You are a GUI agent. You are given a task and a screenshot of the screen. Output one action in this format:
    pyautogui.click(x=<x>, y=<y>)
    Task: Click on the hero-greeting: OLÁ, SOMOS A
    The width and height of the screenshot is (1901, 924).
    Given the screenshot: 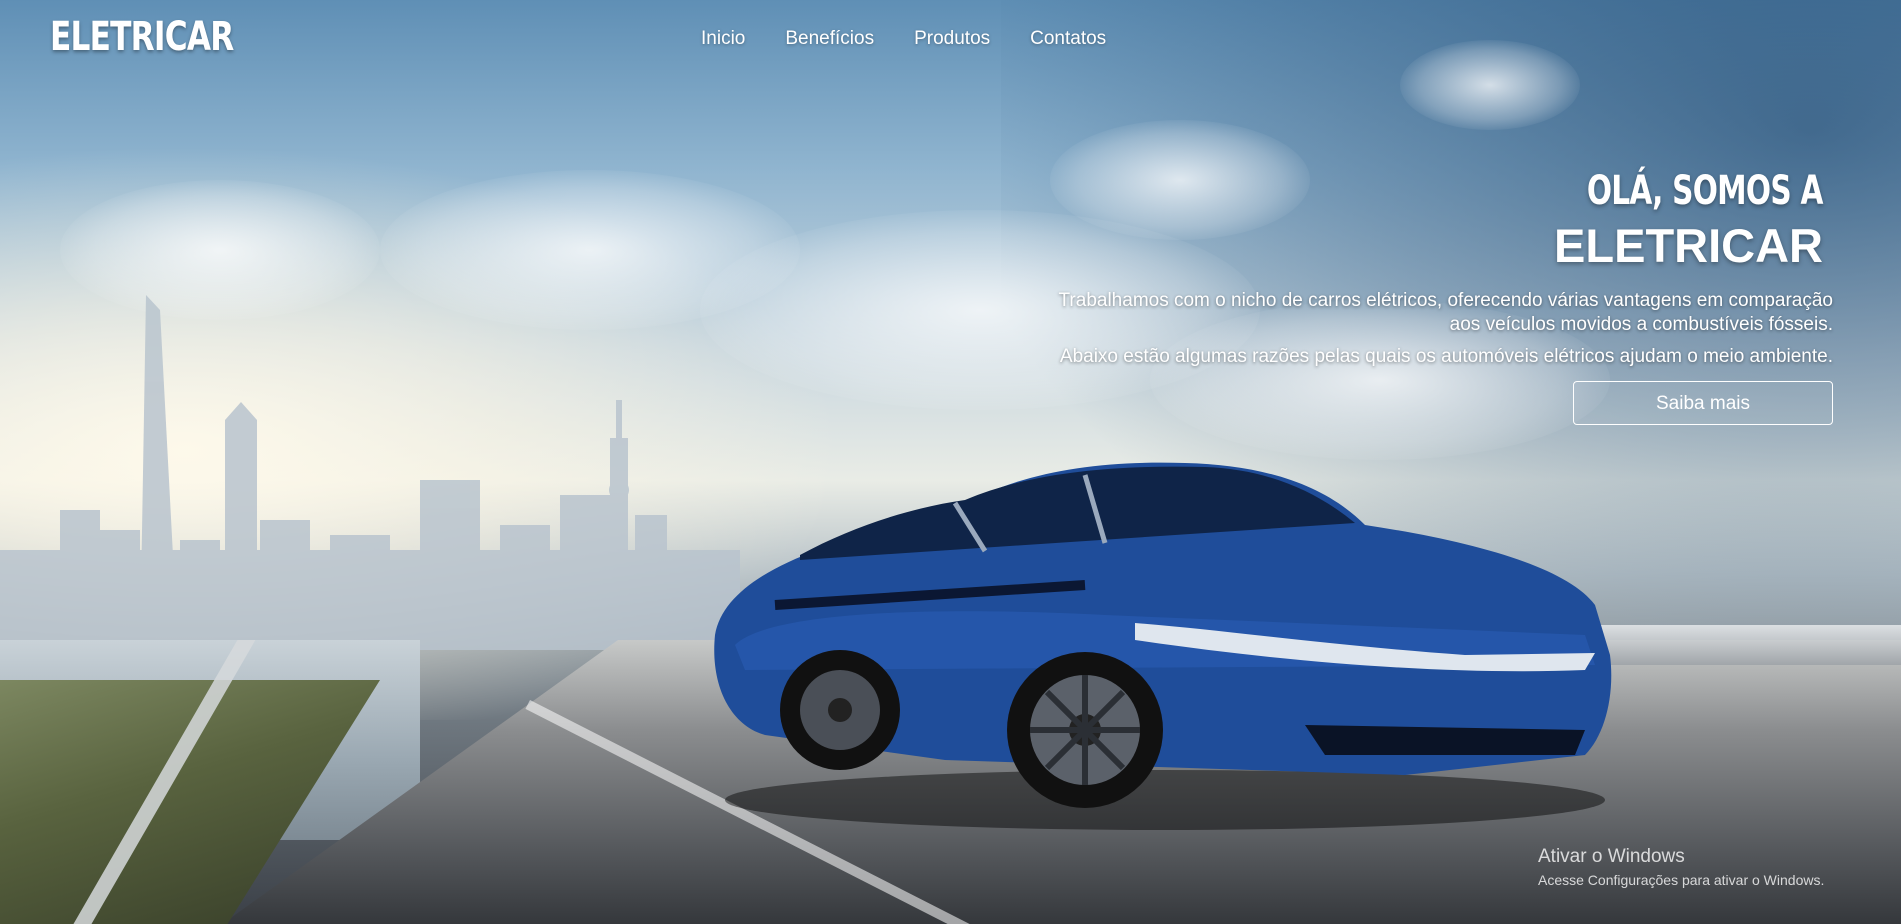 What is the action you would take?
    pyautogui.click(x=1705, y=191)
    